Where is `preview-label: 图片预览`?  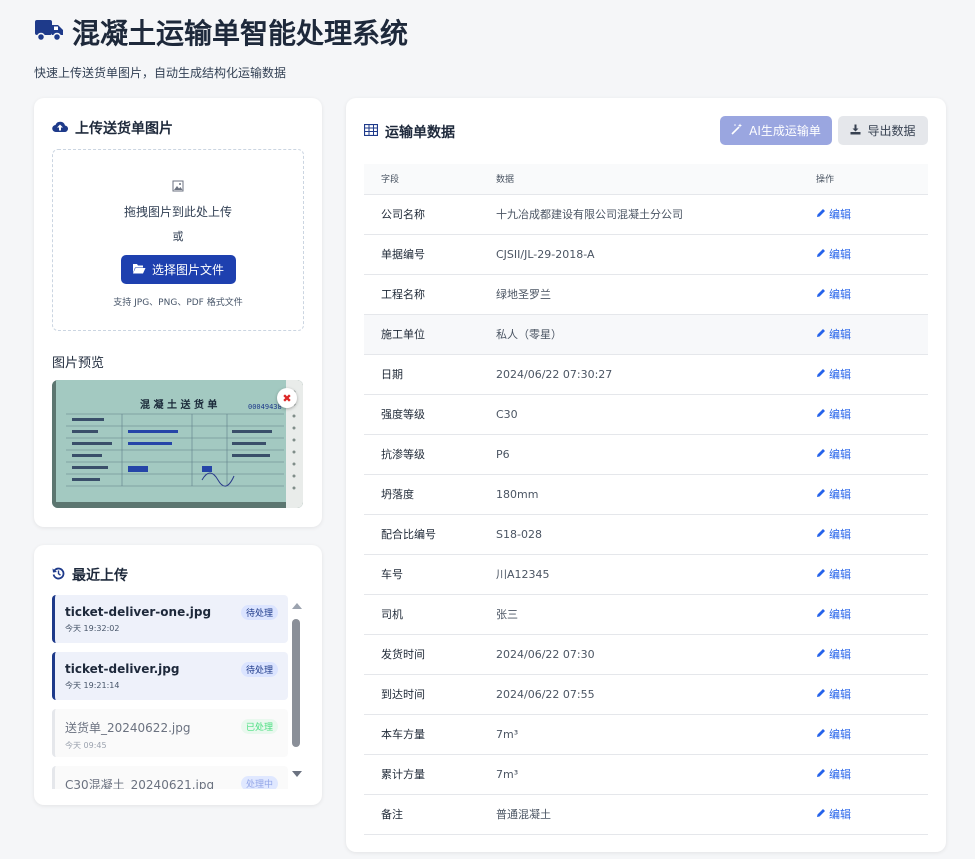
preview-label: 图片预览 is located at coordinates (78, 363).